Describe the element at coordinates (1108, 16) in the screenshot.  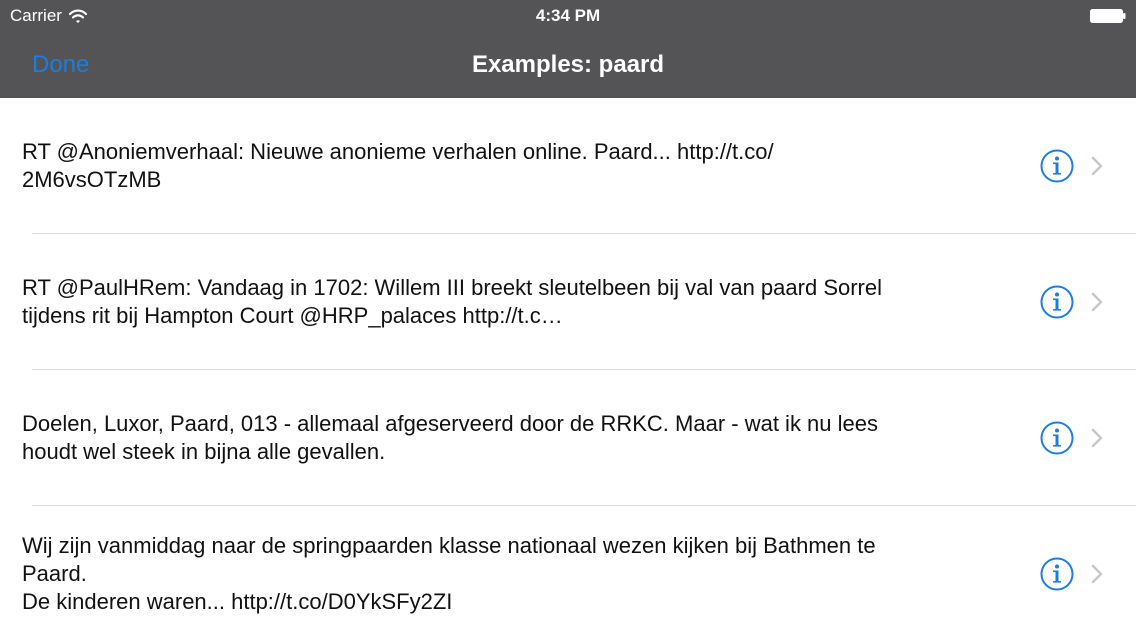
I see `battery-icon` at that location.